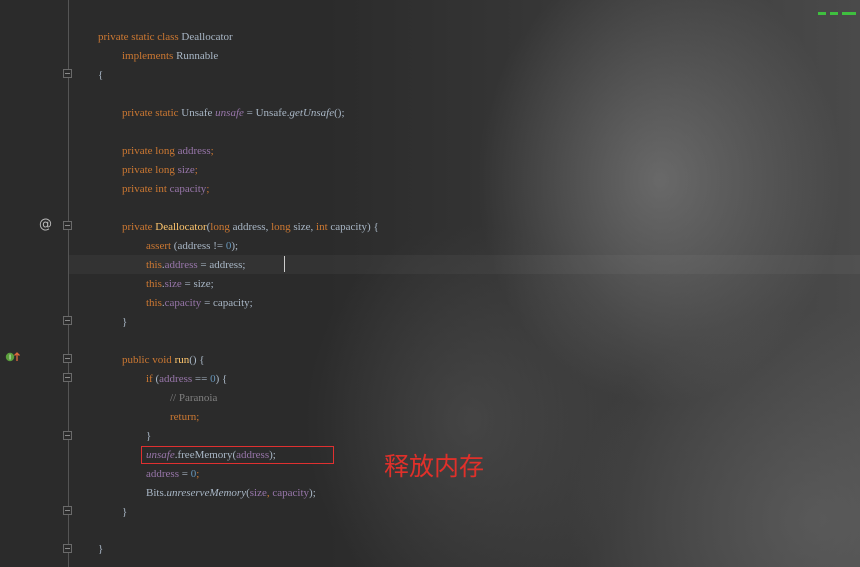  Describe the element at coordinates (237, 455) in the screenshot. I see `free-memory-highlight-box` at that location.